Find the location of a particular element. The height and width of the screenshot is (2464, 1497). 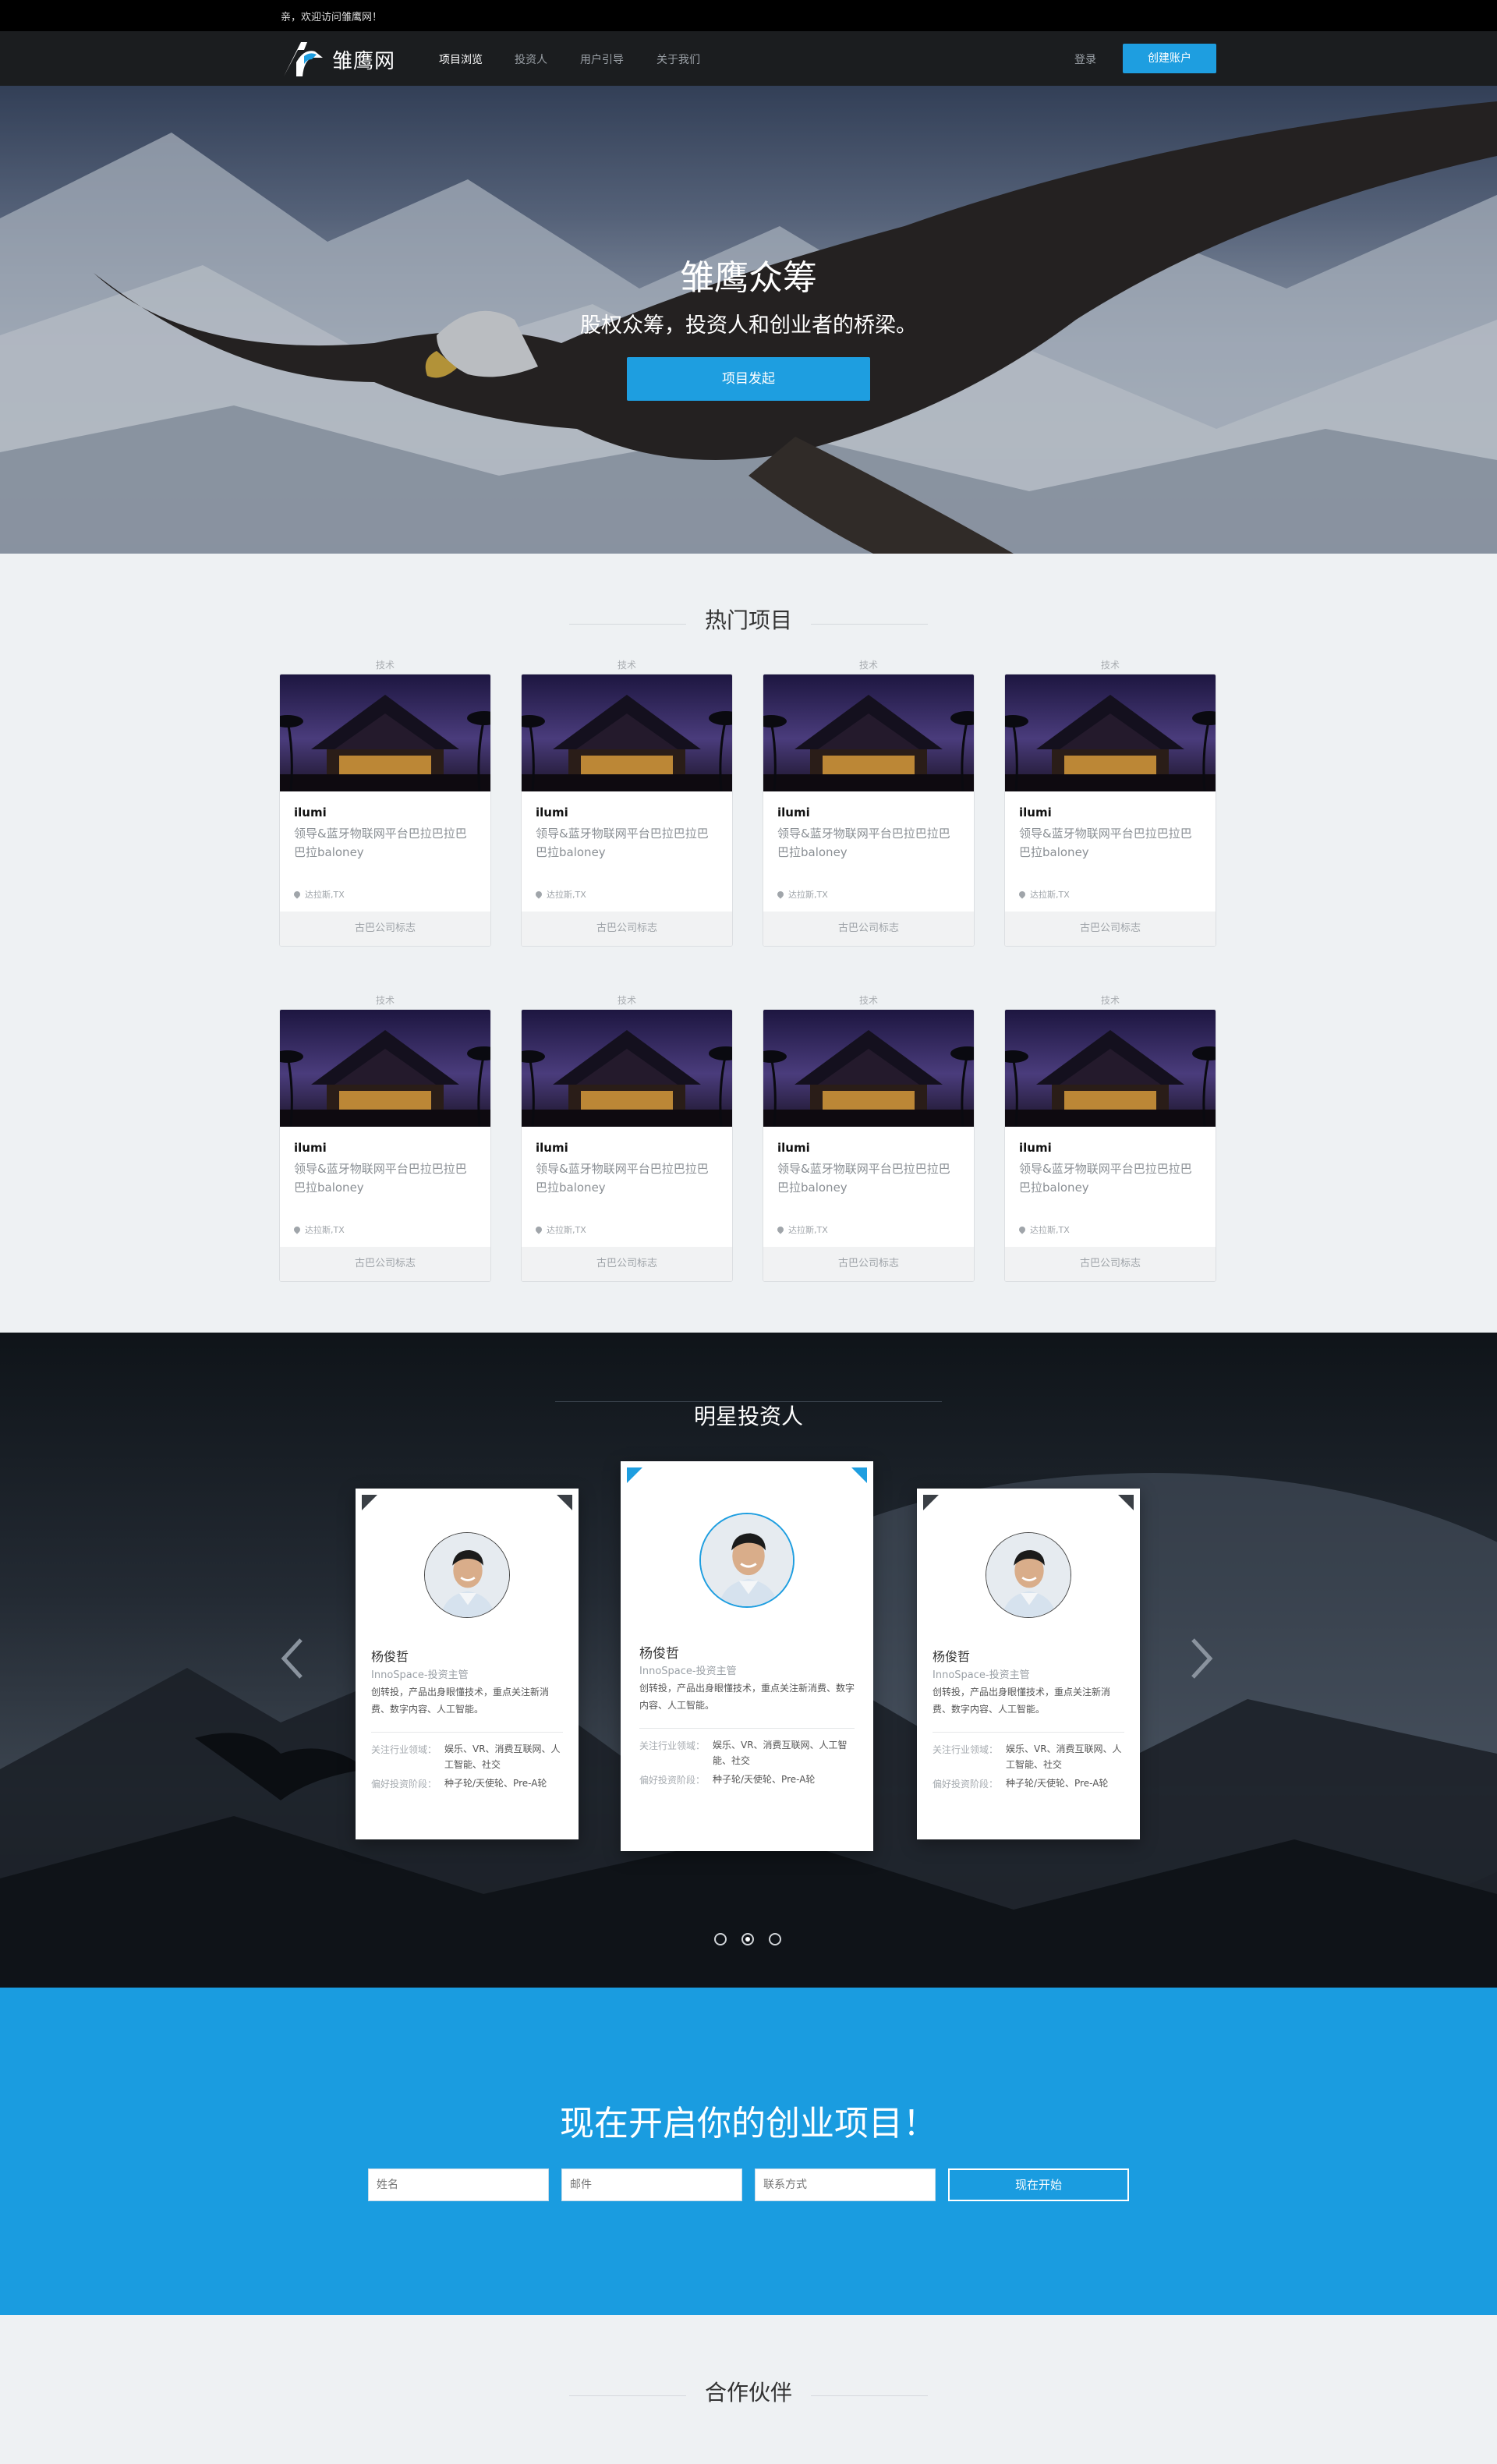

login-link: 登录 is located at coordinates (1085, 59).